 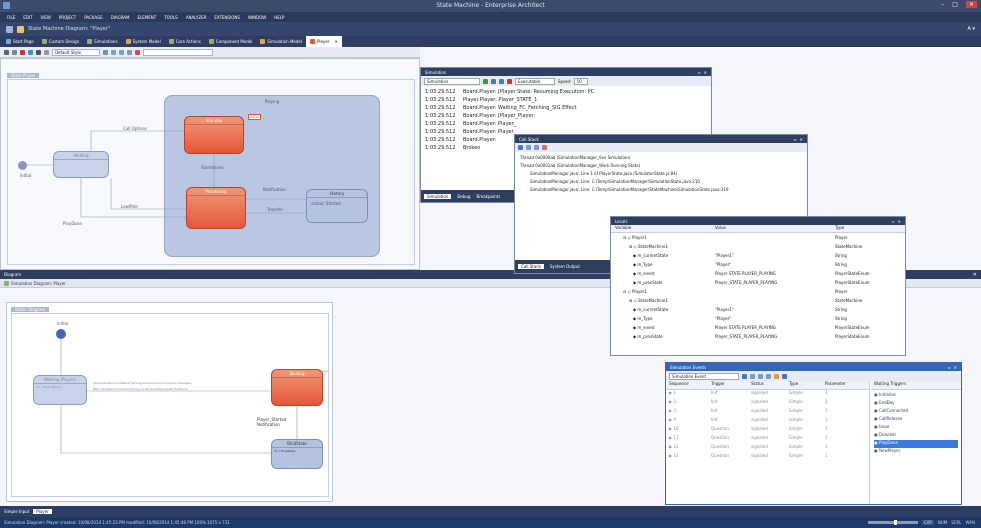 What do you see at coordinates (955, 4) in the screenshot?
I see `maximize-button: □` at bounding box center [955, 4].